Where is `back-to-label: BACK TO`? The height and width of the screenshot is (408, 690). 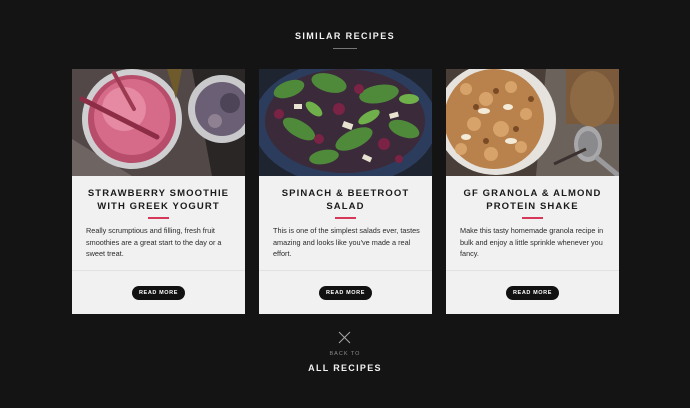 back-to-label: BACK TO is located at coordinates (345, 354).